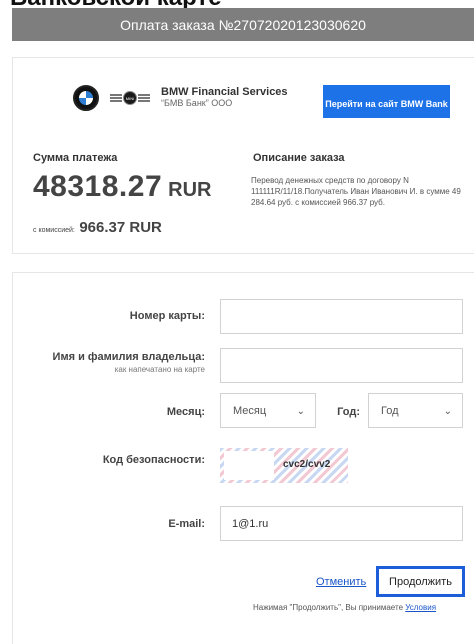 The height and width of the screenshot is (644, 474). Describe the element at coordinates (341, 365) in the screenshot. I see `holder-name-input` at that location.